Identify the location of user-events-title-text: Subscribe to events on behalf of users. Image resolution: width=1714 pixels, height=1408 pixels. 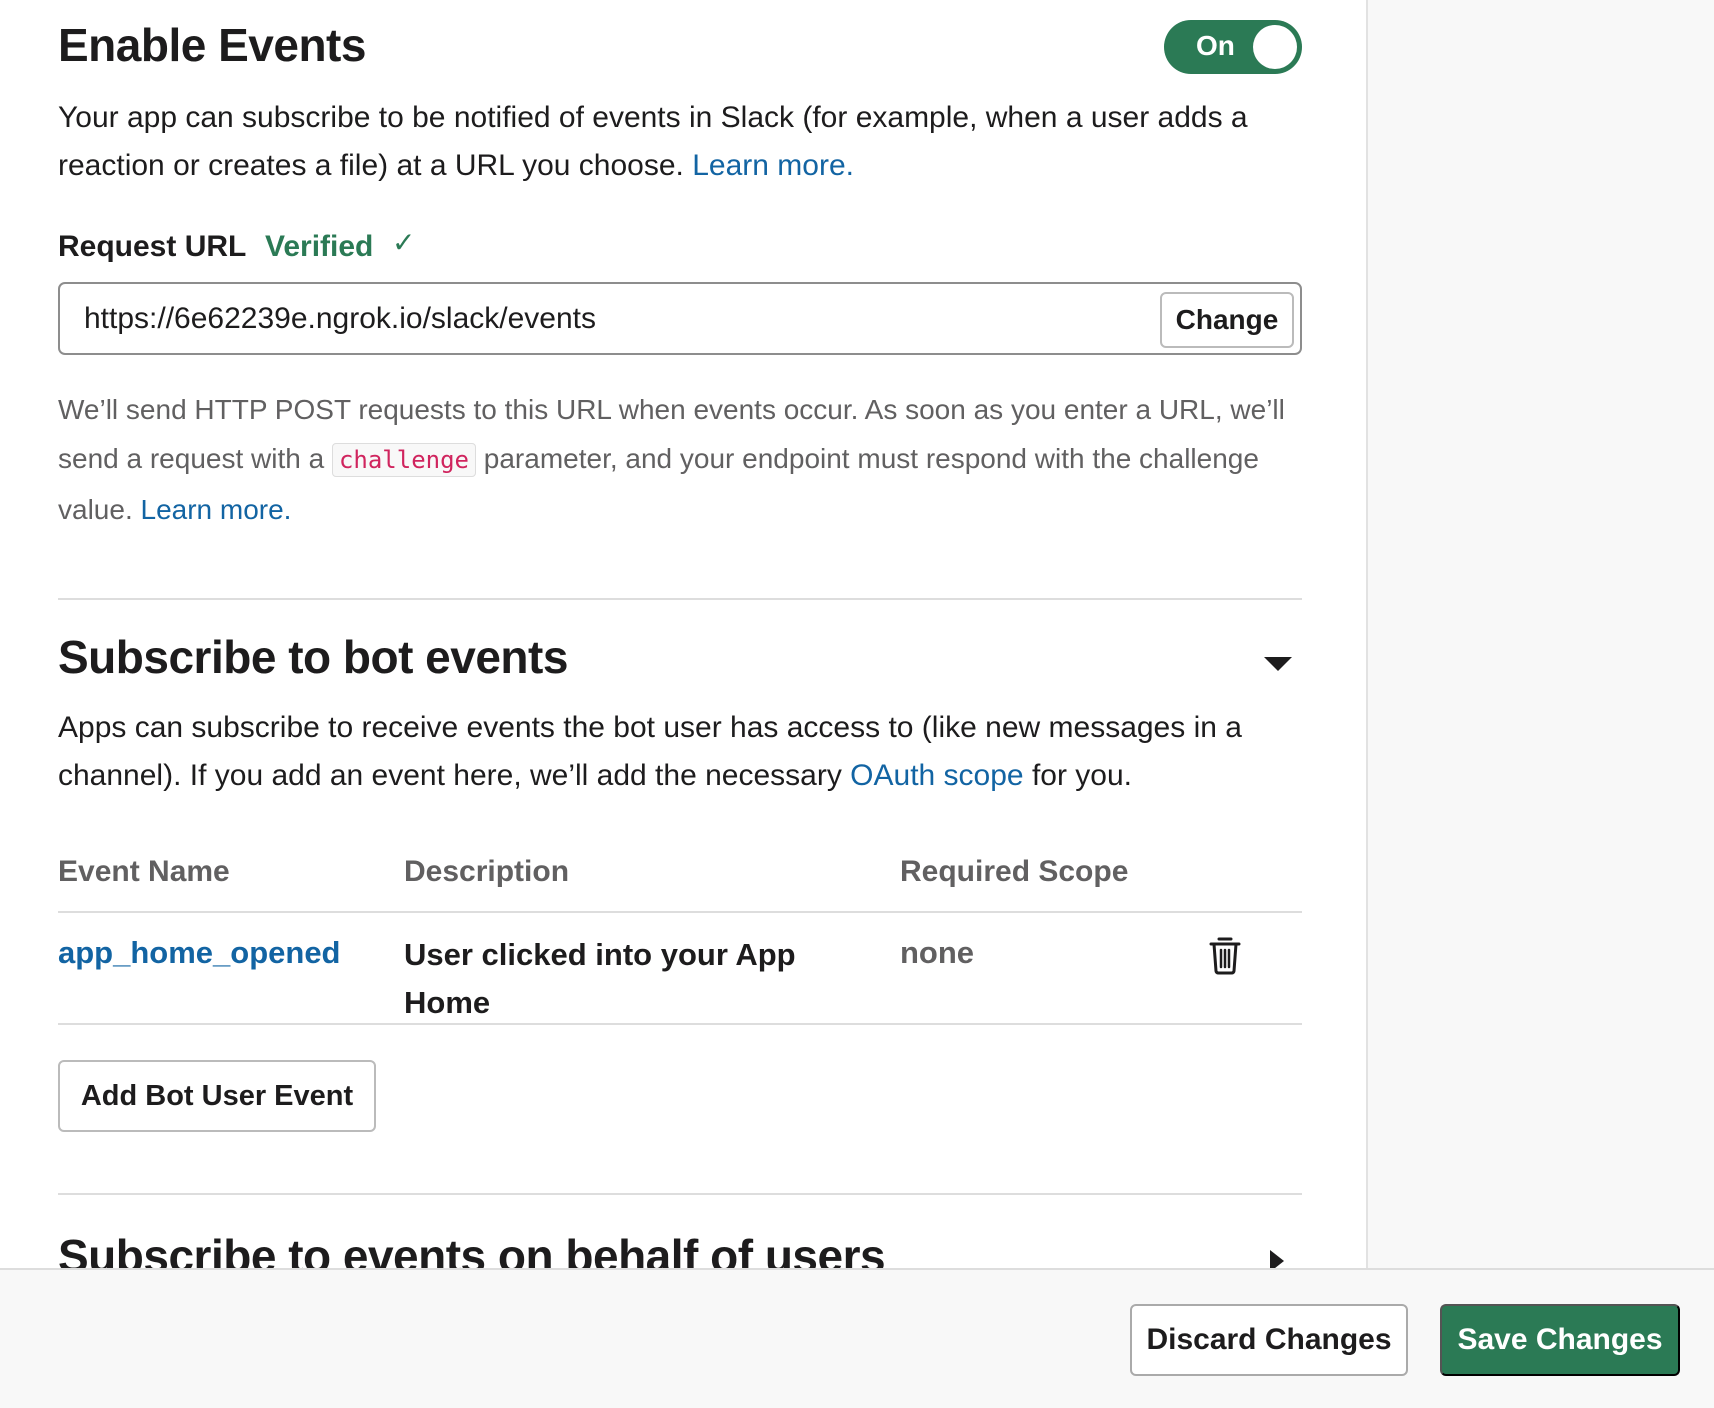
(472, 1249).